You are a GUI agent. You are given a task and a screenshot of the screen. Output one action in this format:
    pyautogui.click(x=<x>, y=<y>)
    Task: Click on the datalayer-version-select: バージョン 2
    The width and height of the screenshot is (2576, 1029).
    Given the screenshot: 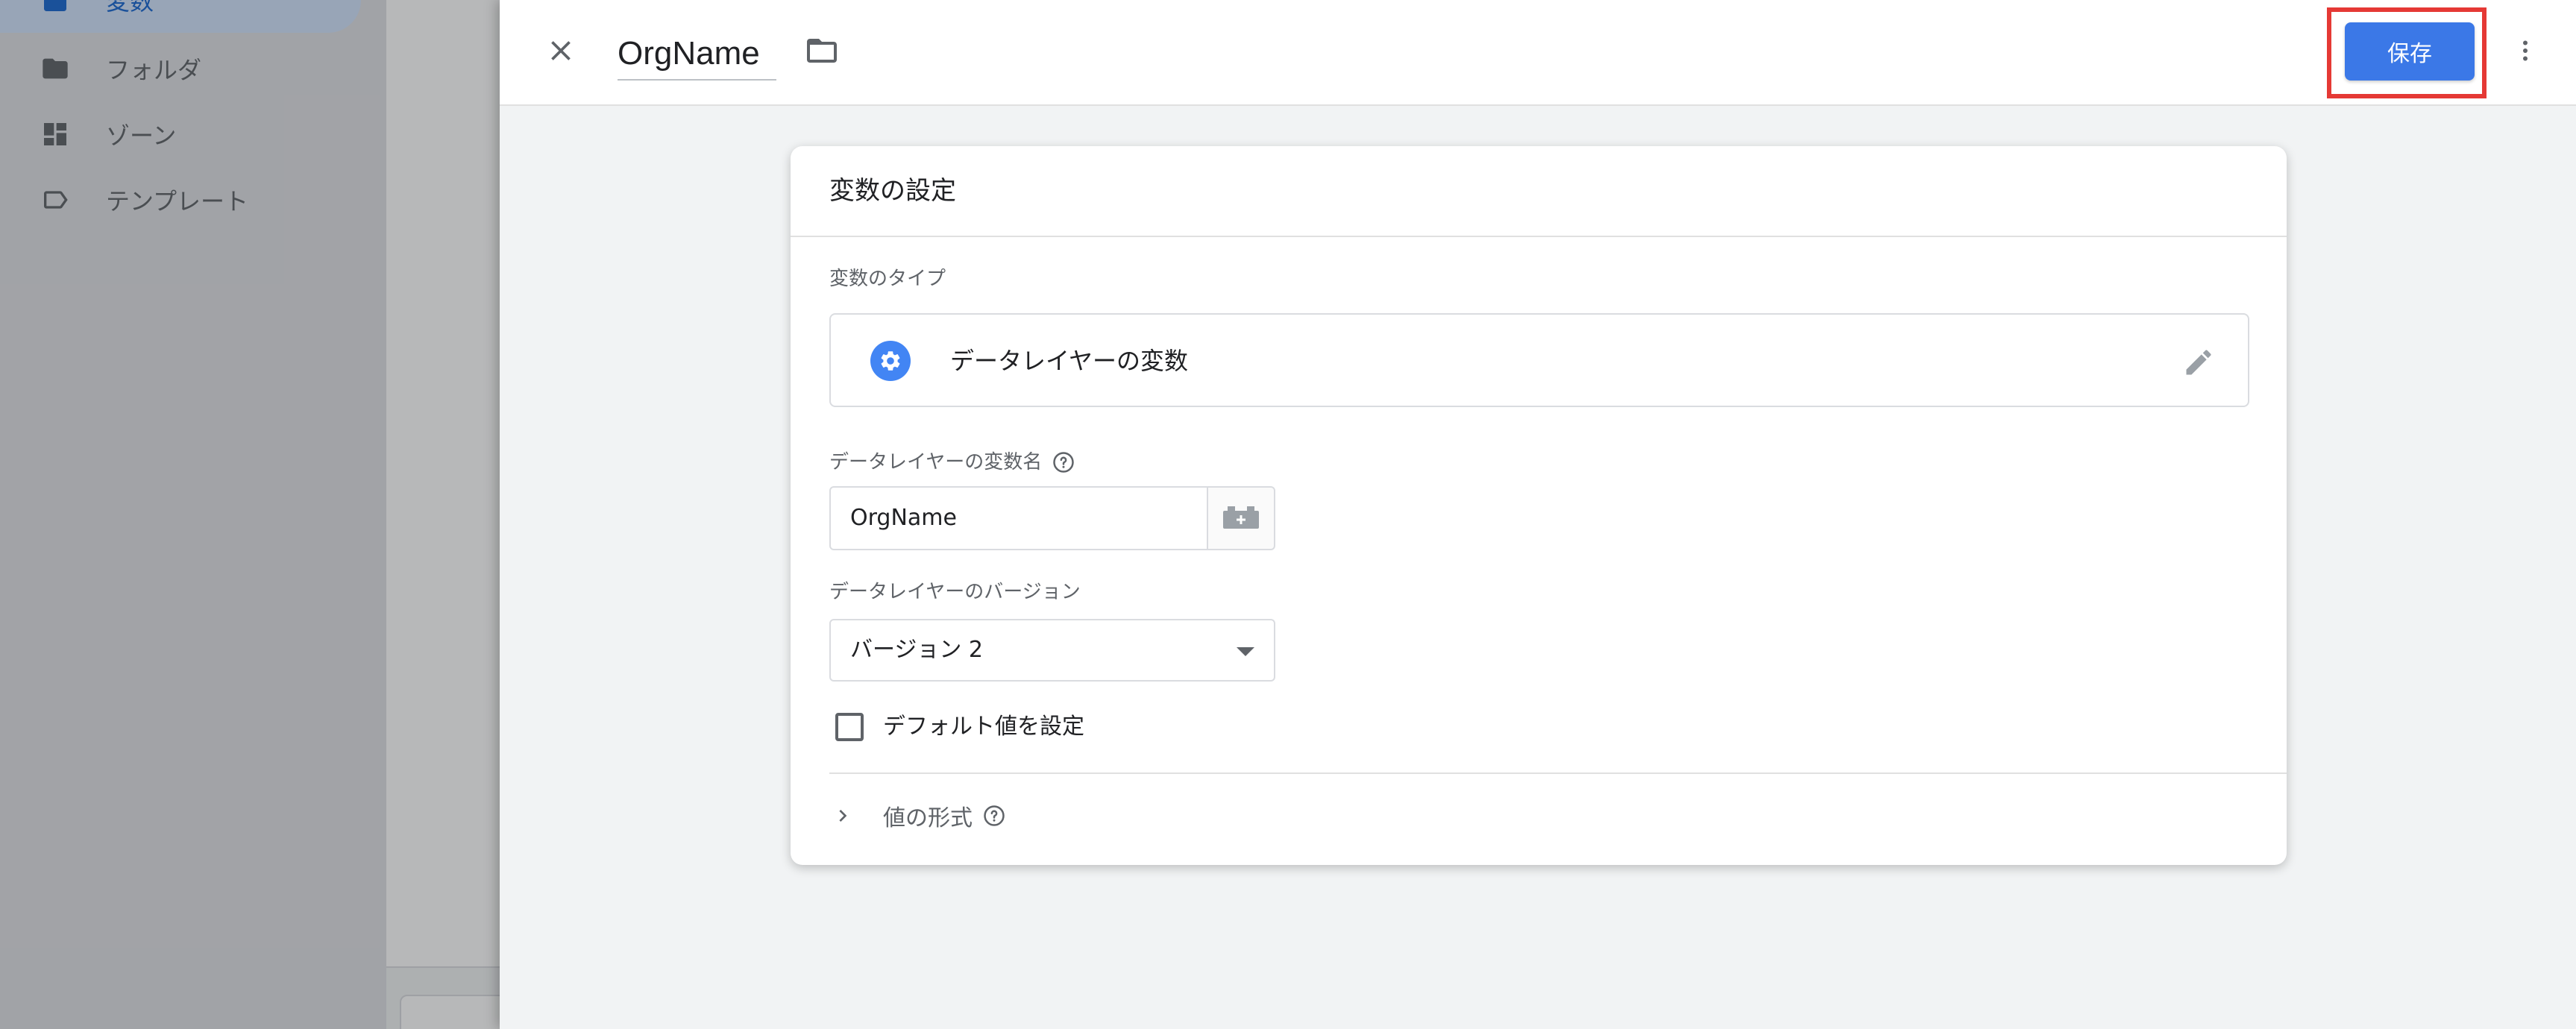 What is the action you would take?
    pyautogui.click(x=1052, y=650)
    